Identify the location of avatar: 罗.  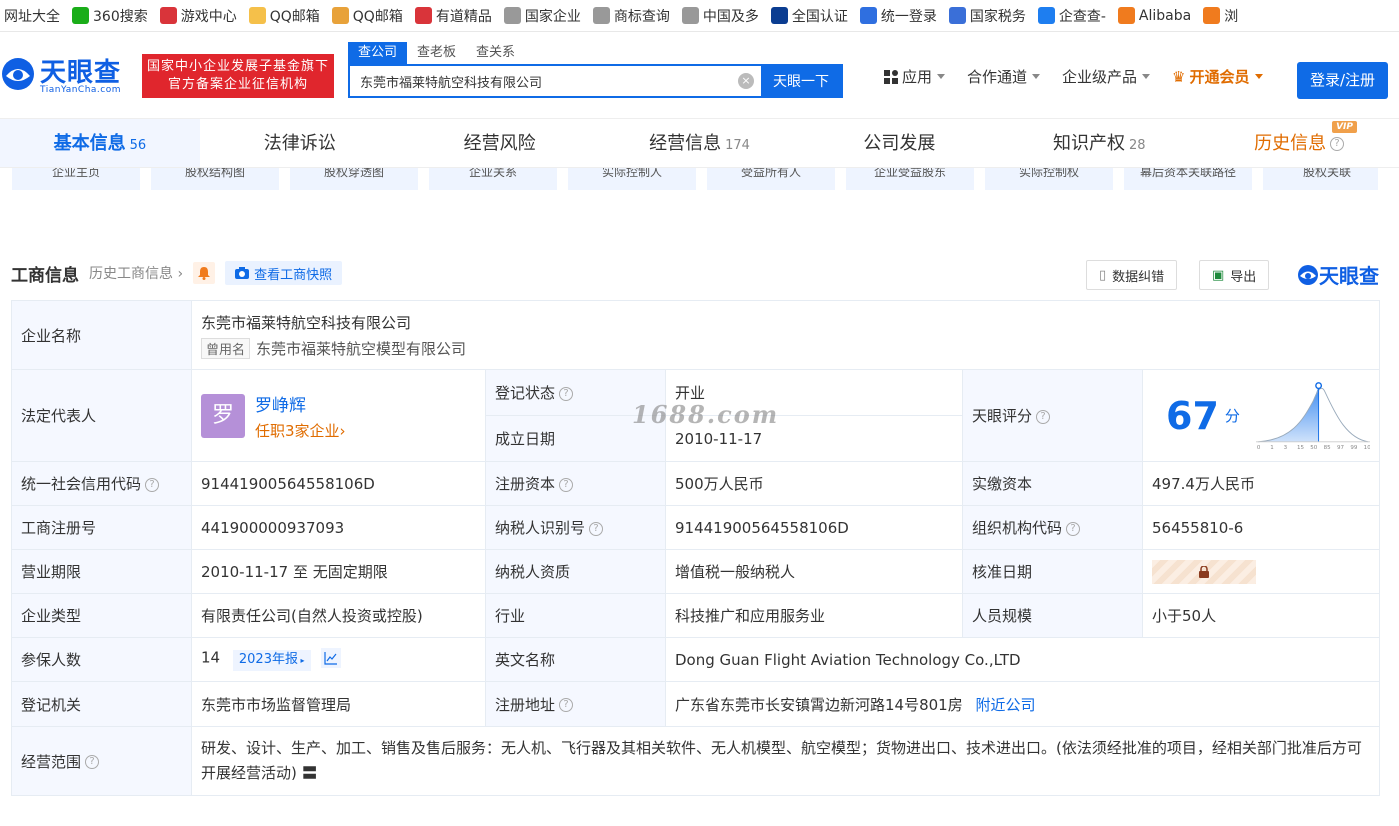
(223, 415).